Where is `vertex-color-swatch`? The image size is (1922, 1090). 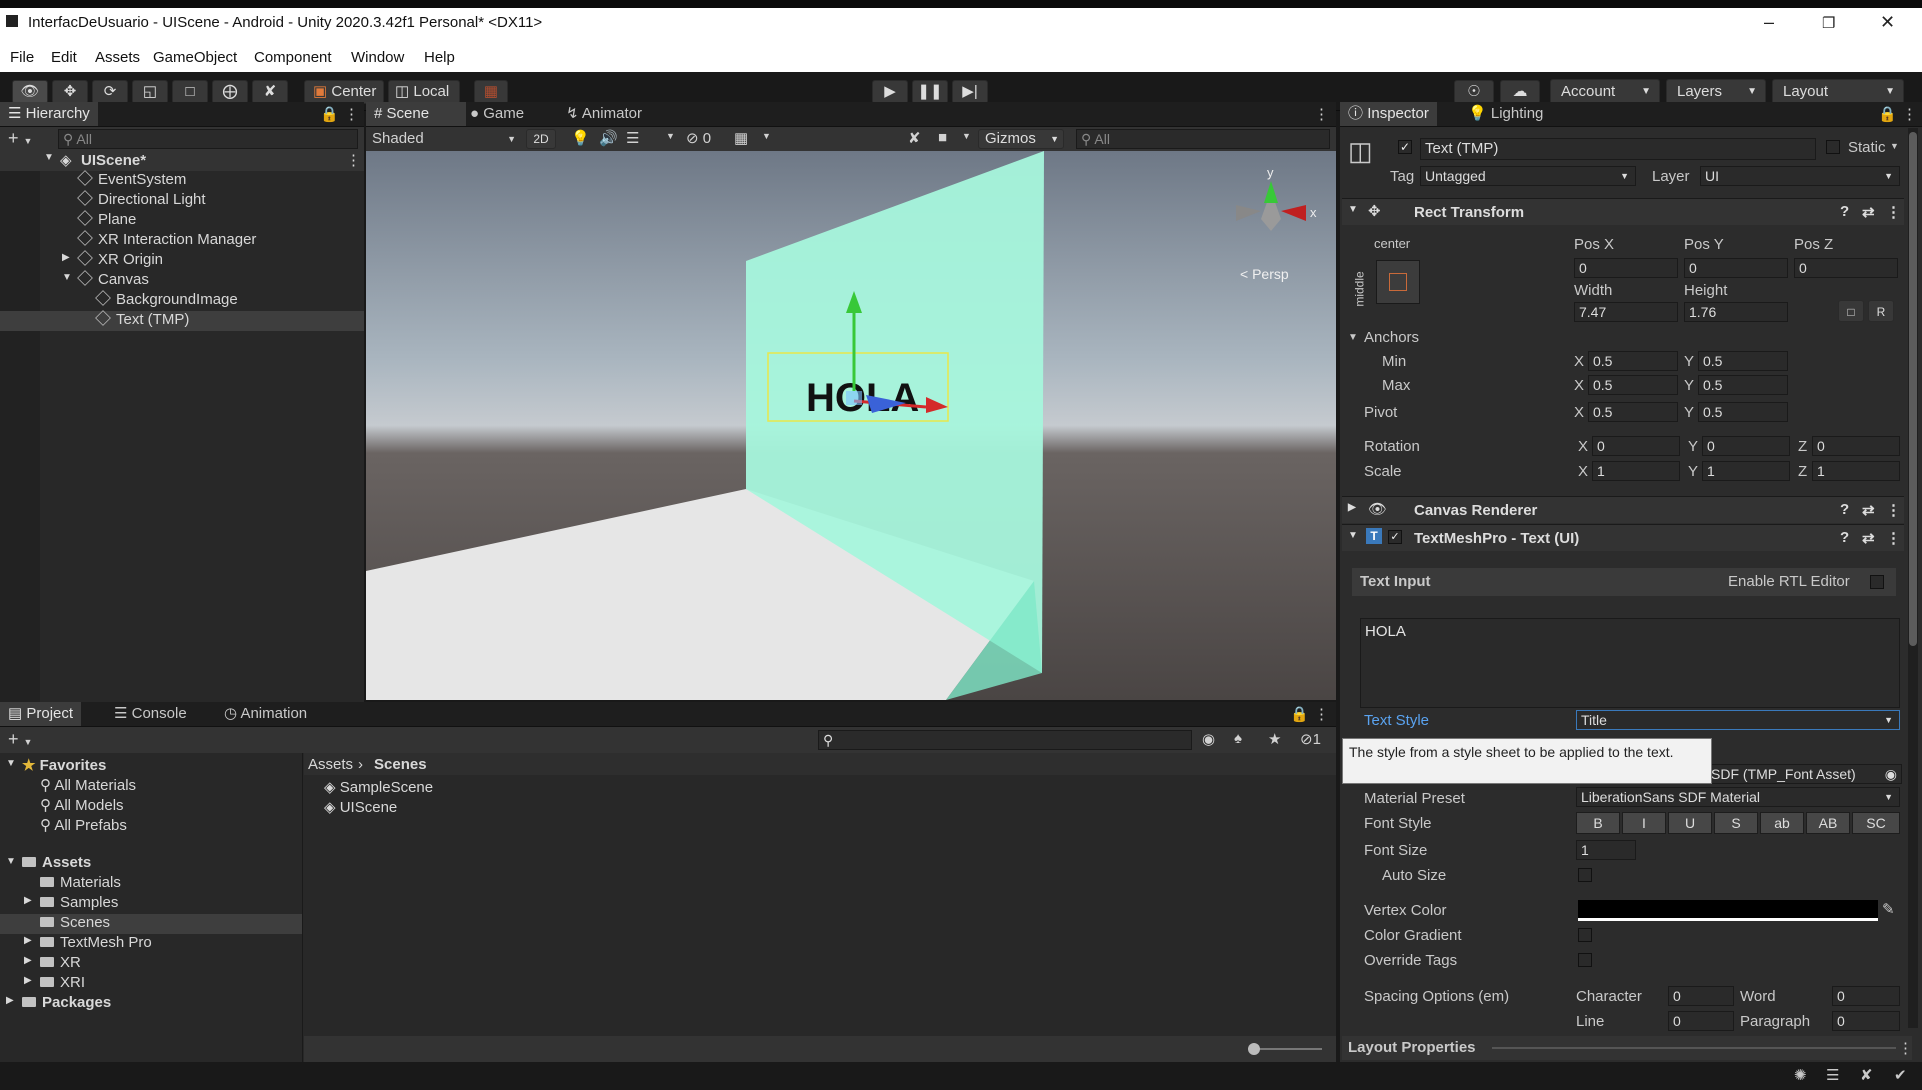 vertex-color-swatch is located at coordinates (1728, 910).